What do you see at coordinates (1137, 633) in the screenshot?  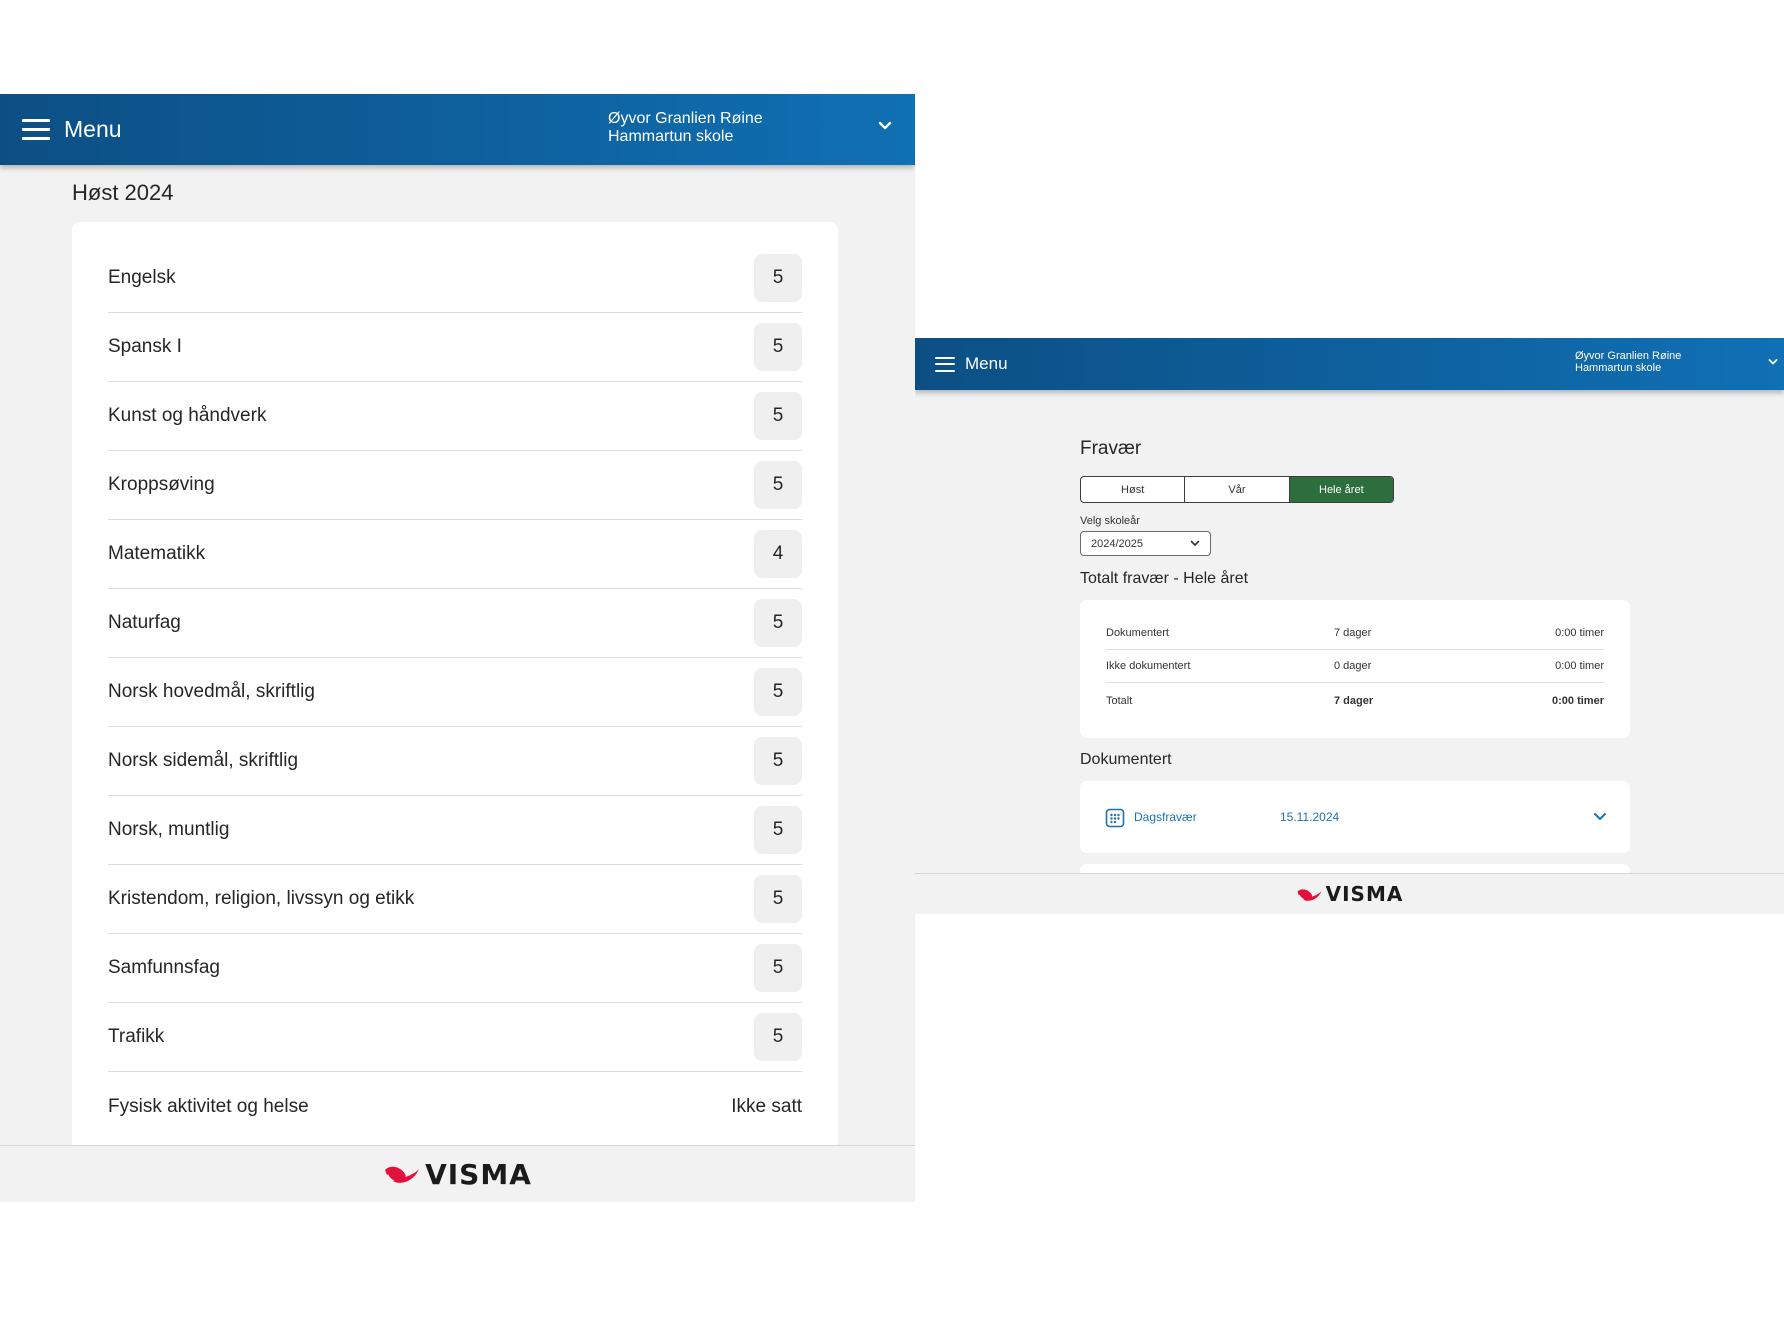 I see `absence-label: Dokumentert` at bounding box center [1137, 633].